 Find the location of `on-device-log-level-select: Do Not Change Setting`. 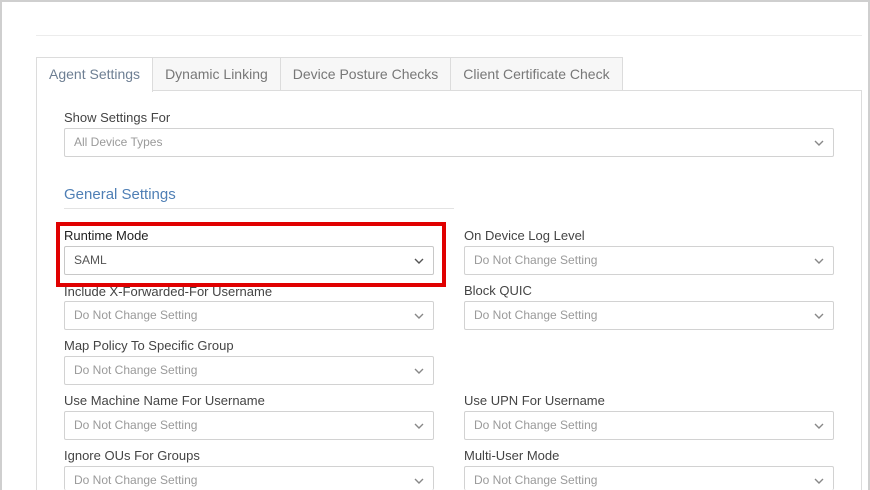

on-device-log-level-select: Do Not Change Setting is located at coordinates (649, 260).